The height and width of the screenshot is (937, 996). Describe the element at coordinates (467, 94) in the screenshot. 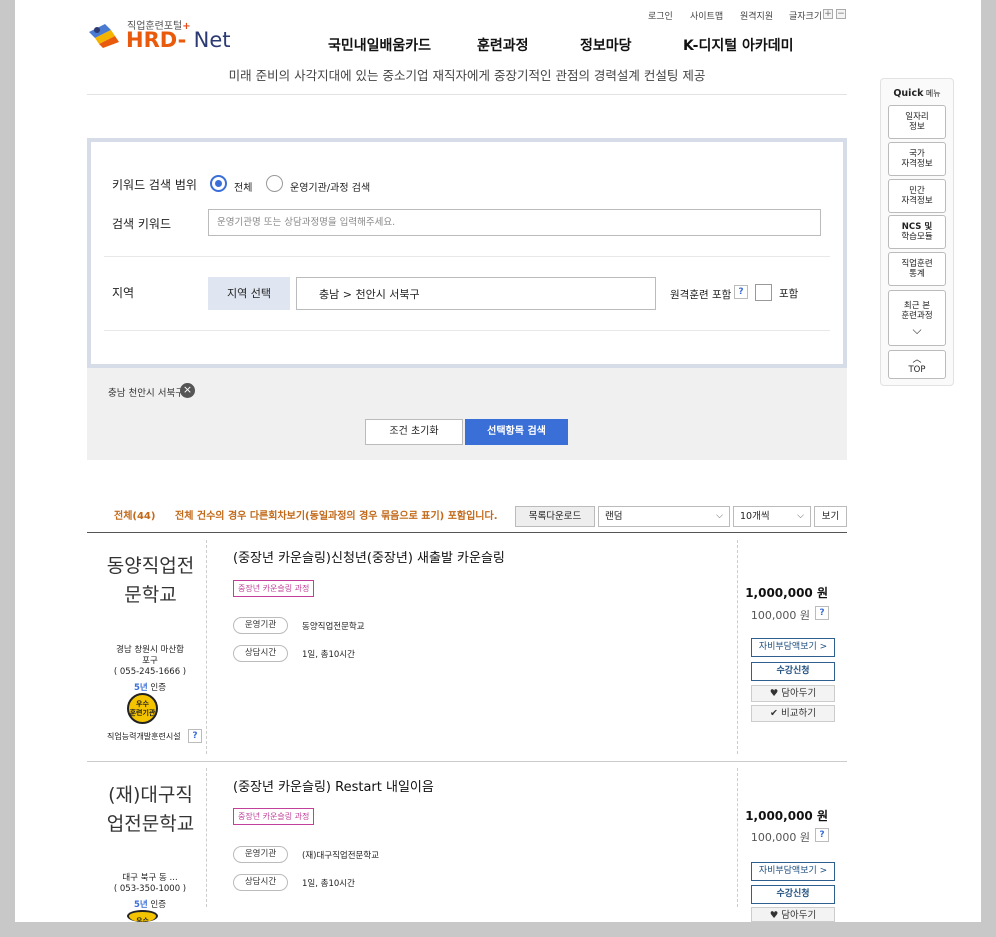

I see `header-divider` at that location.